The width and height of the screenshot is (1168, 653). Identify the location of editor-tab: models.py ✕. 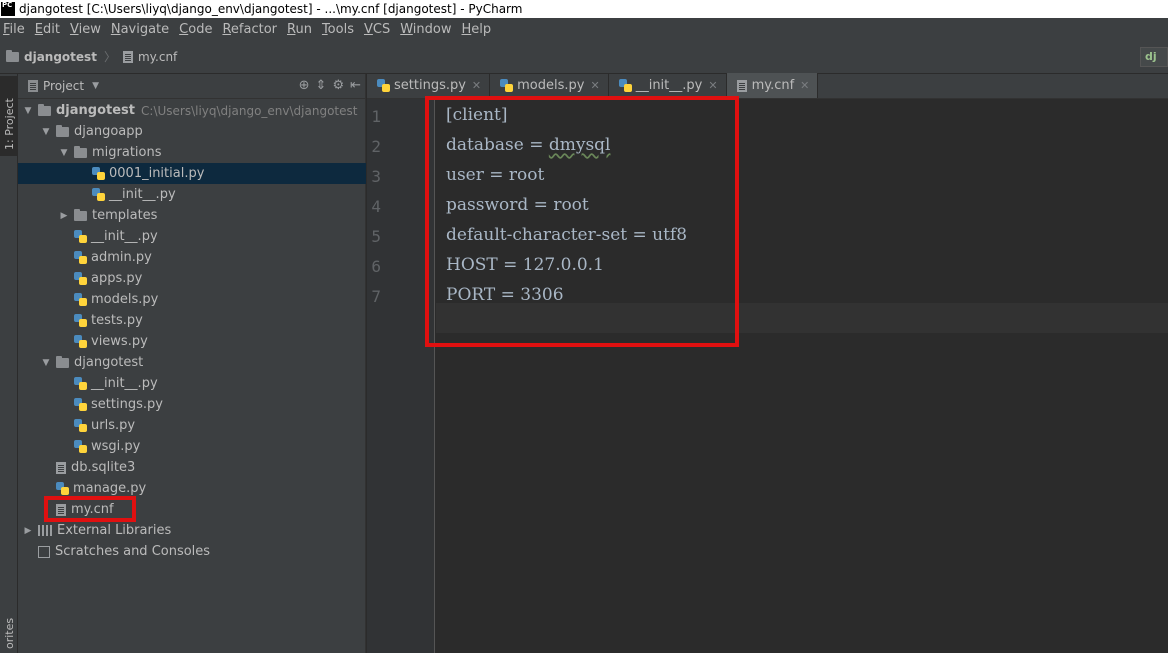
(549, 85).